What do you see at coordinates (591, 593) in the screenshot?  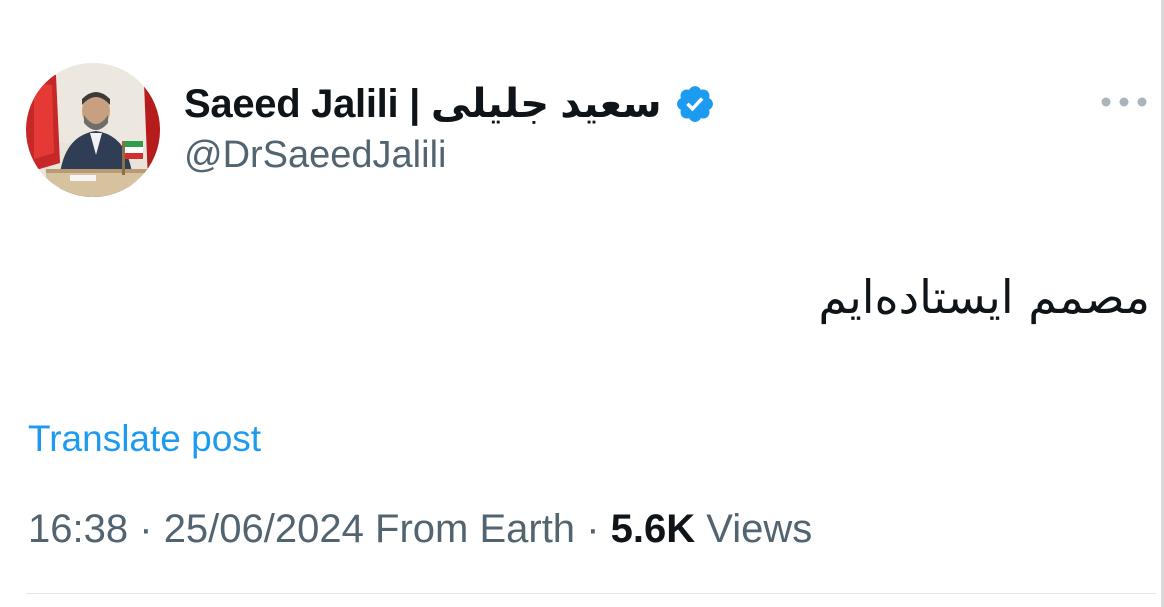 I see `divider` at bounding box center [591, 593].